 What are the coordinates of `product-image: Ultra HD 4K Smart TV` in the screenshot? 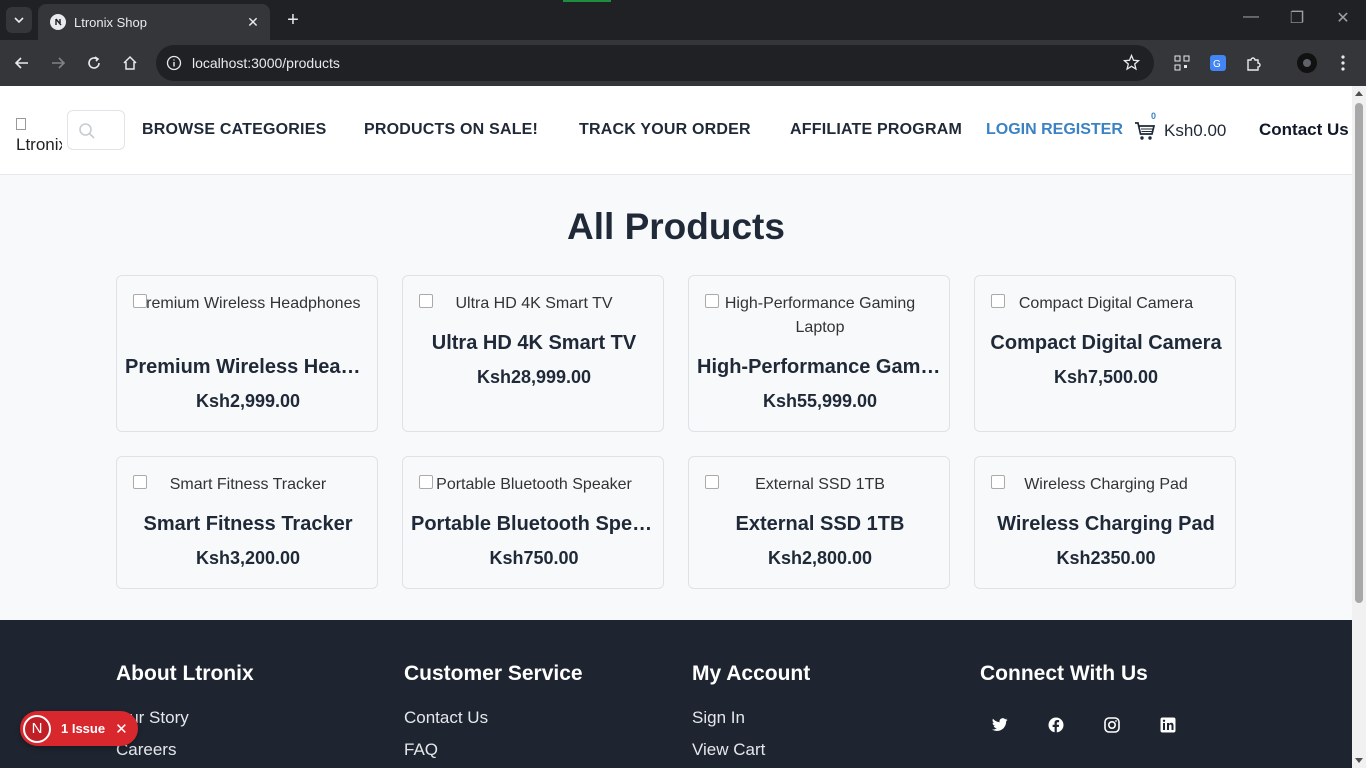 It's located at (534, 304).